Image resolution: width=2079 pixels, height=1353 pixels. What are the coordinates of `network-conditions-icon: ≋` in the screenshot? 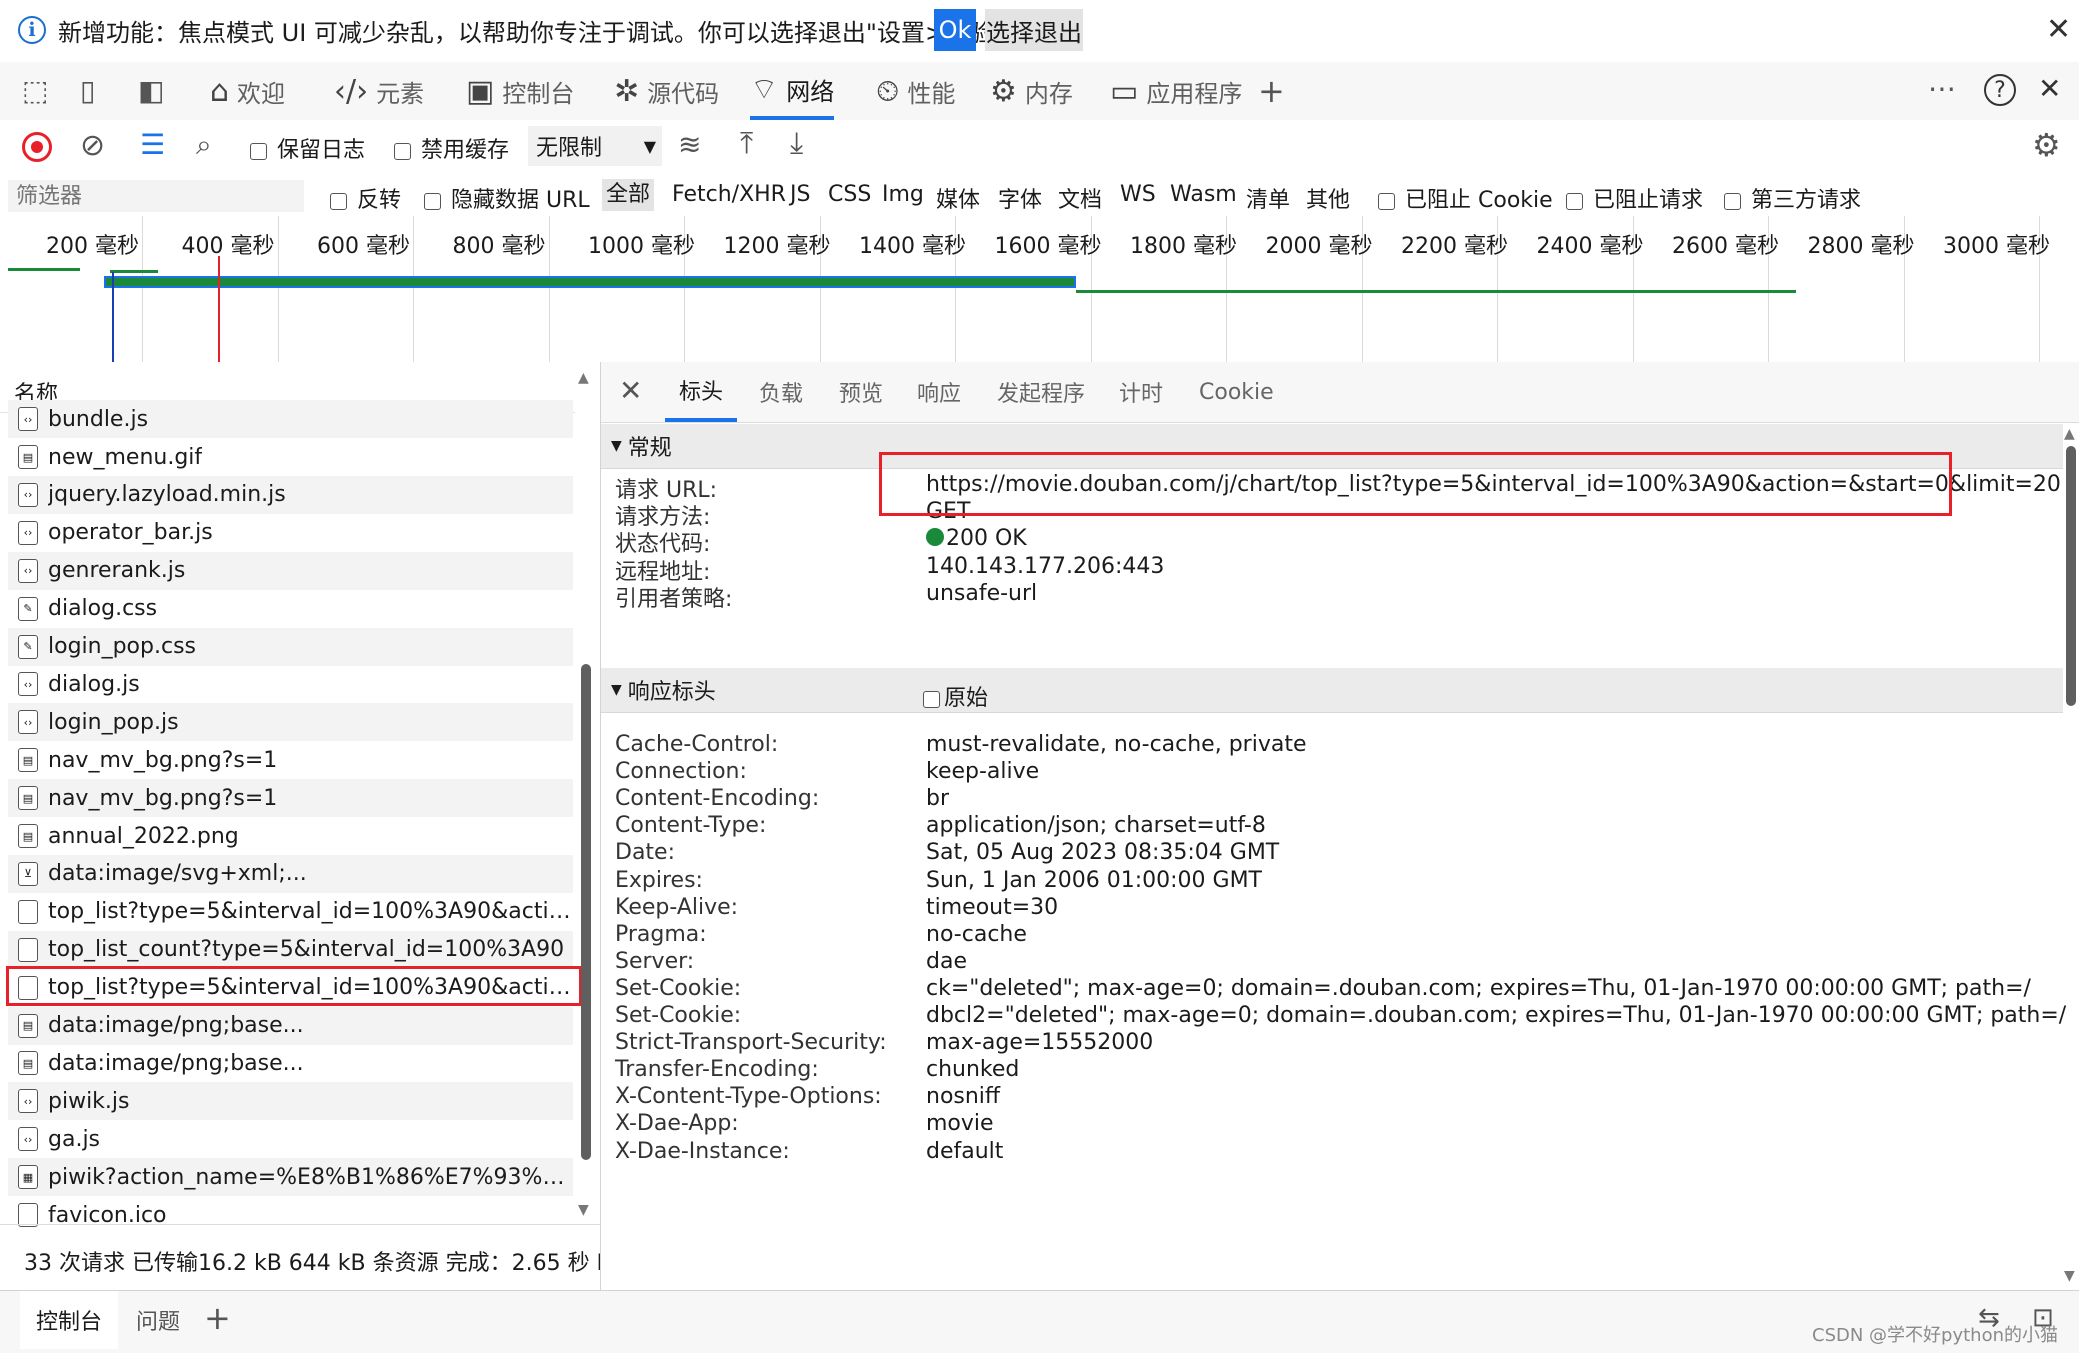 It's located at (689, 144).